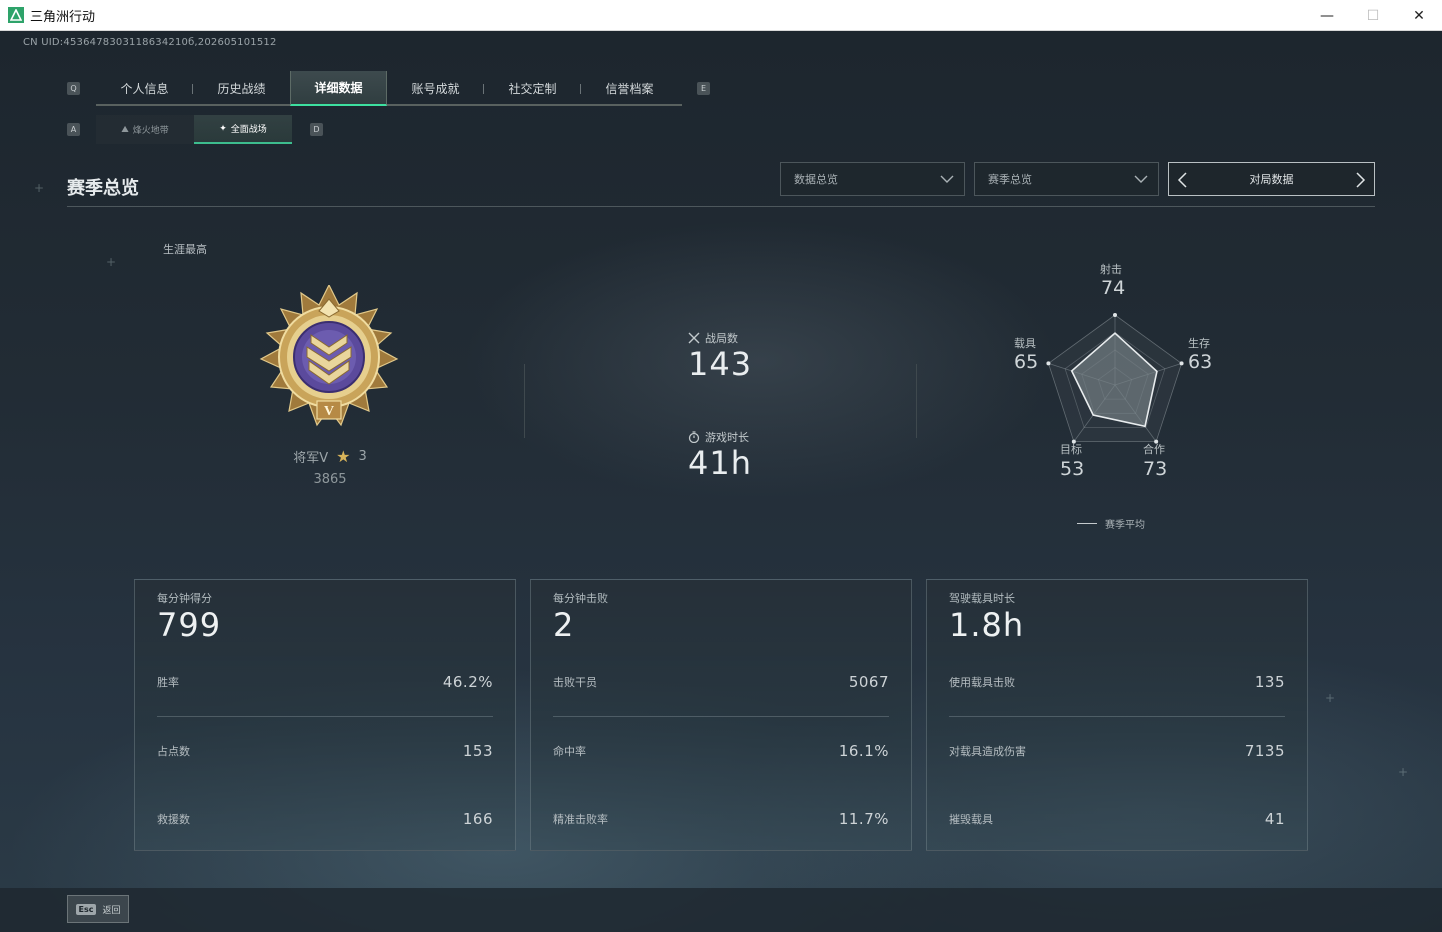 The image size is (1442, 932). I want to click on stat-row: 占点数 153, so click(325, 751).